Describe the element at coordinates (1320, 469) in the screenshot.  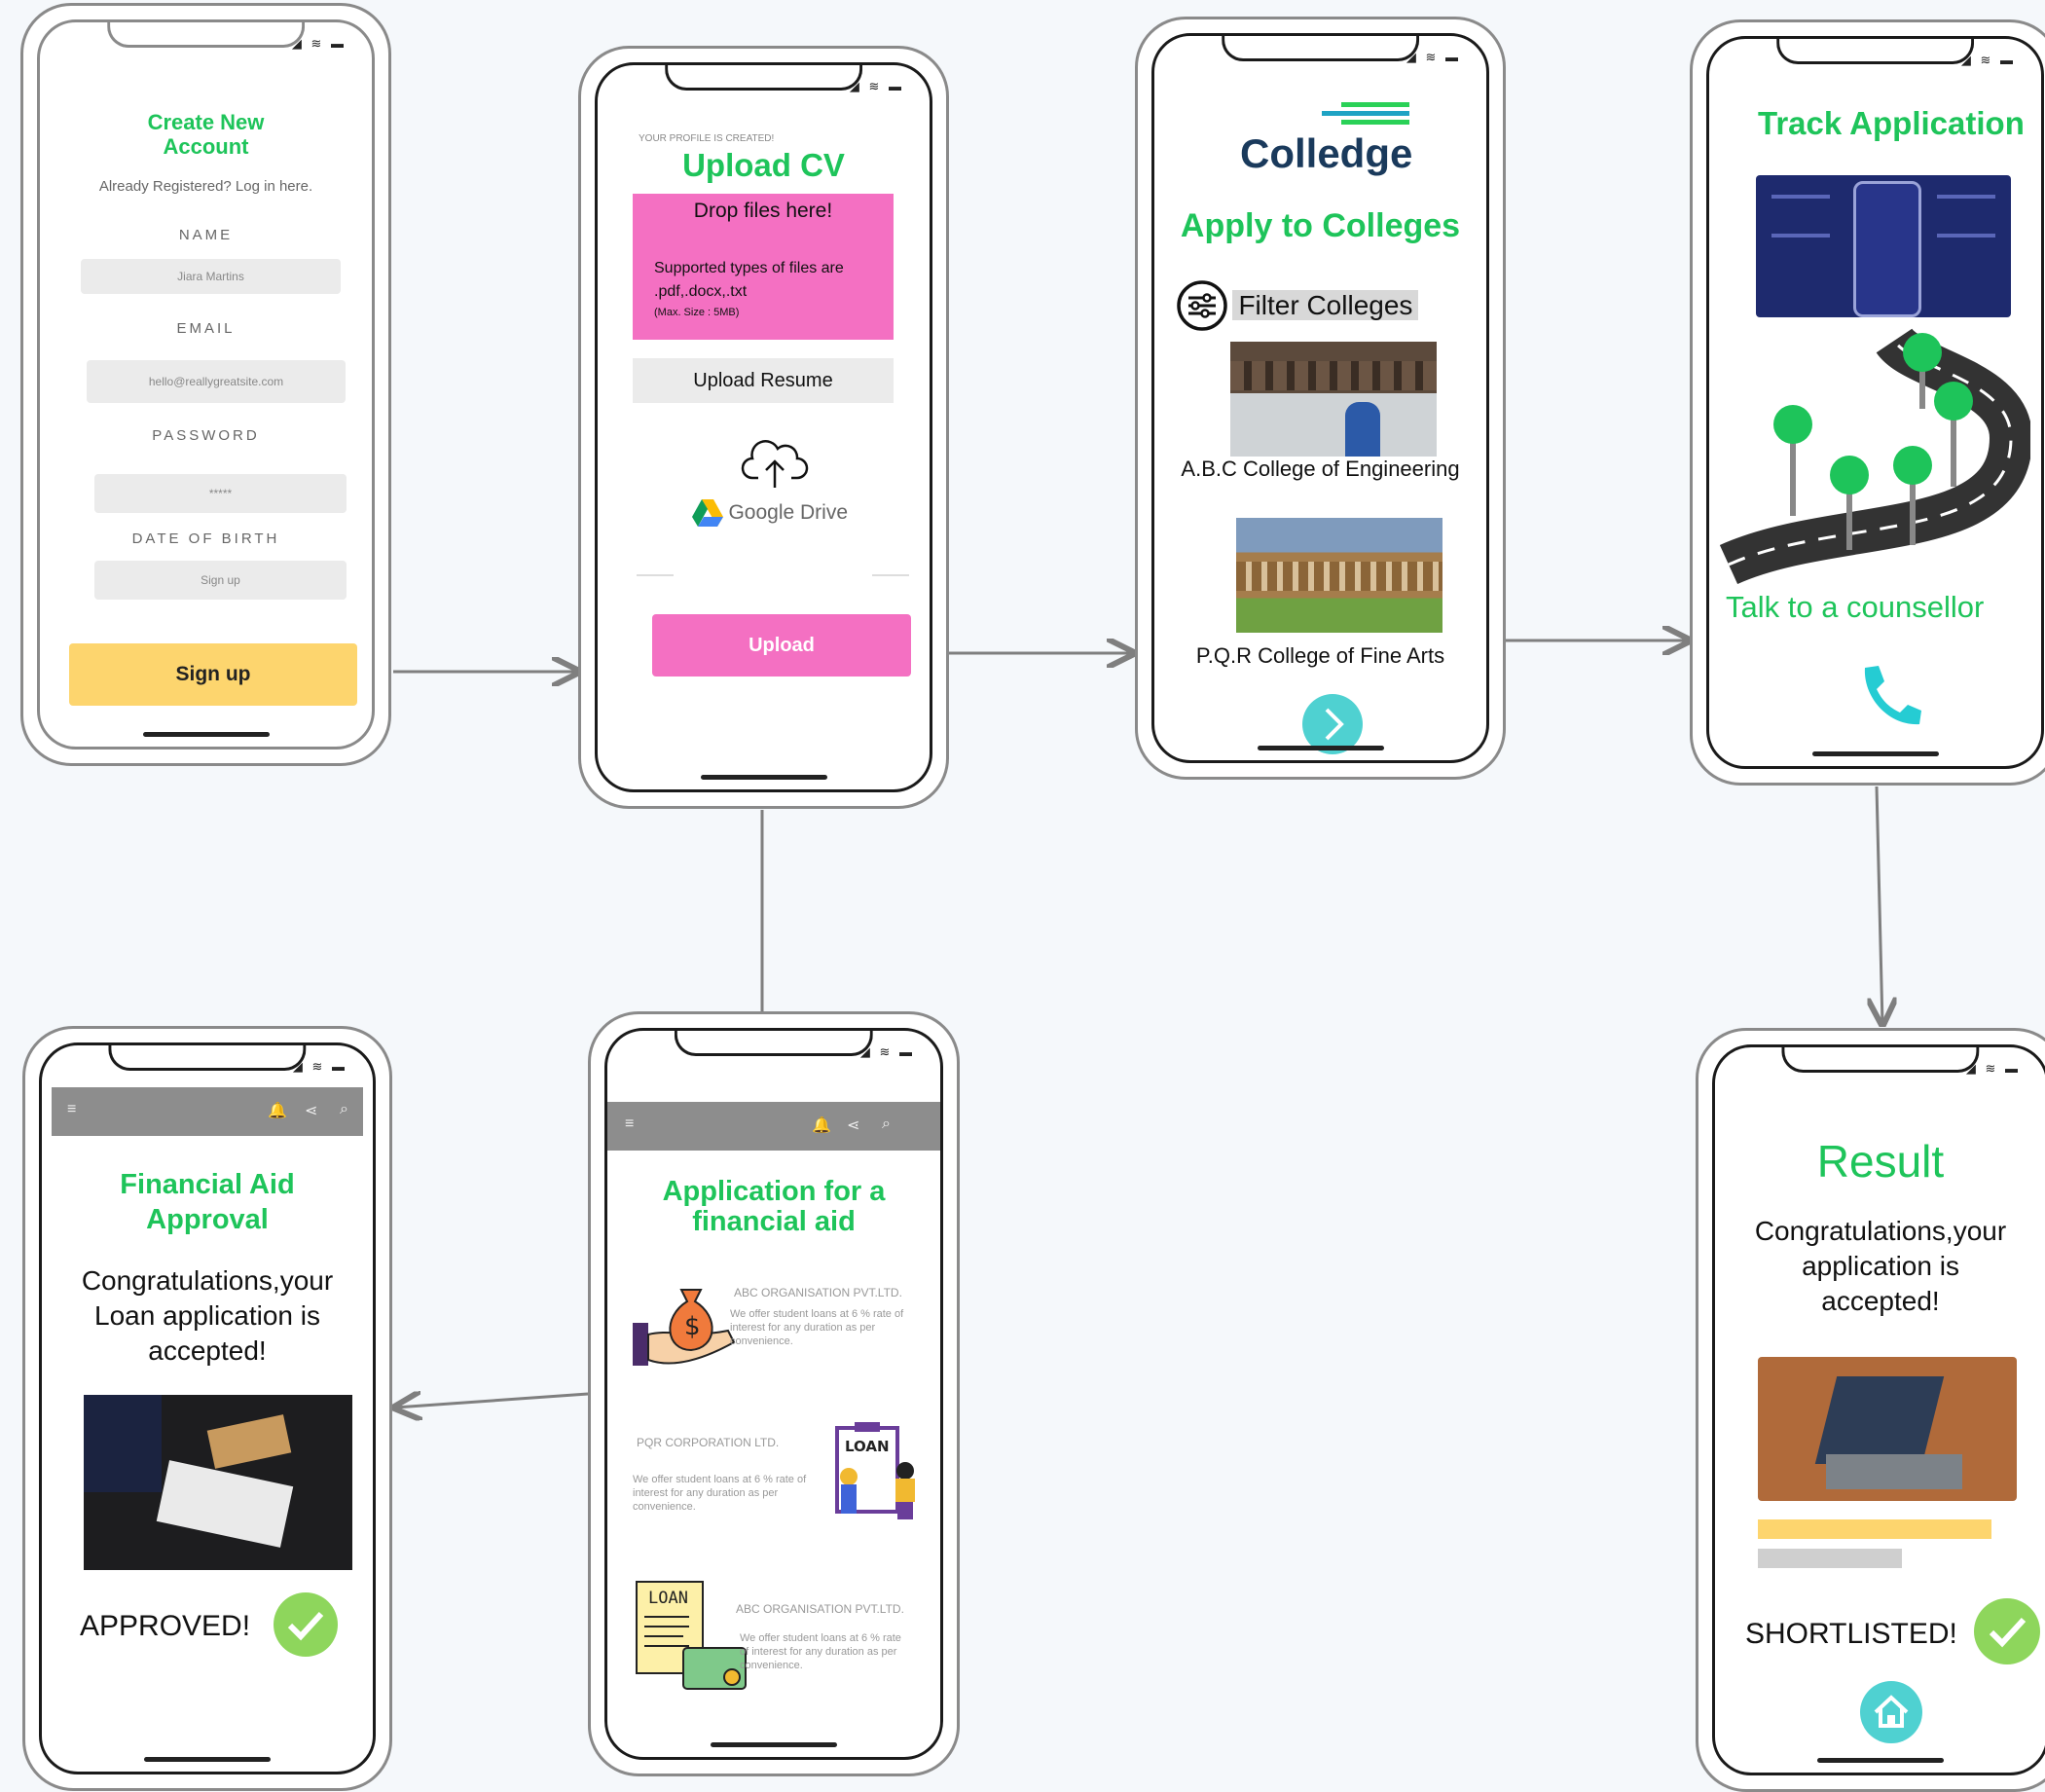
I see `college1-name: A.B.C College of Engineering` at that location.